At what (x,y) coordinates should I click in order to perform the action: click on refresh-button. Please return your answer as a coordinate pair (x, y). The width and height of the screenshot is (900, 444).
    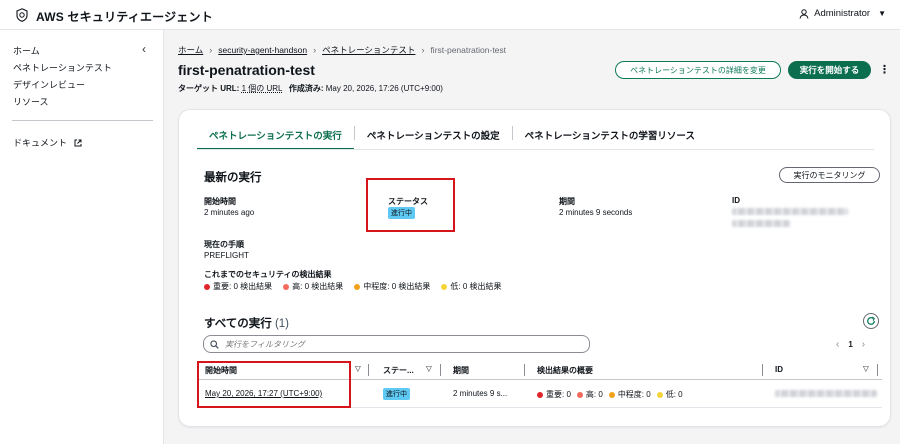
    Looking at the image, I should click on (871, 321).